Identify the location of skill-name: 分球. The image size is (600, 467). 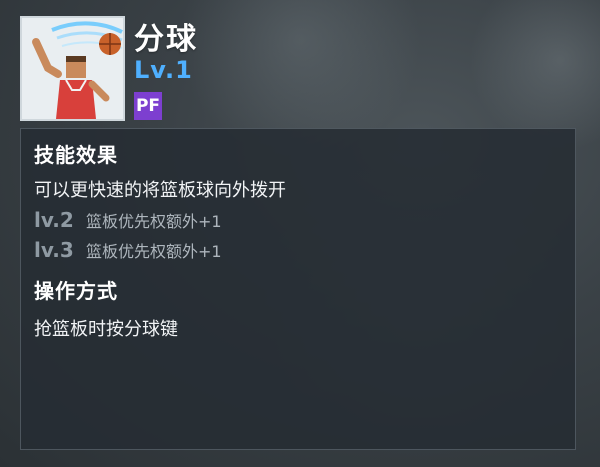
(166, 39).